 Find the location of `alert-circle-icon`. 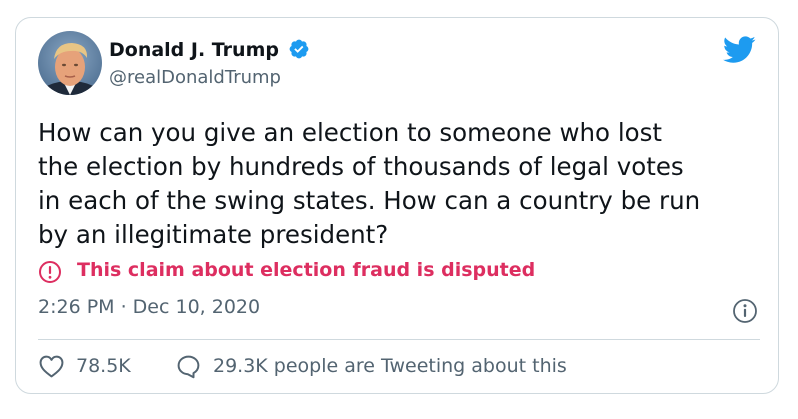

alert-circle-icon is located at coordinates (50, 272).